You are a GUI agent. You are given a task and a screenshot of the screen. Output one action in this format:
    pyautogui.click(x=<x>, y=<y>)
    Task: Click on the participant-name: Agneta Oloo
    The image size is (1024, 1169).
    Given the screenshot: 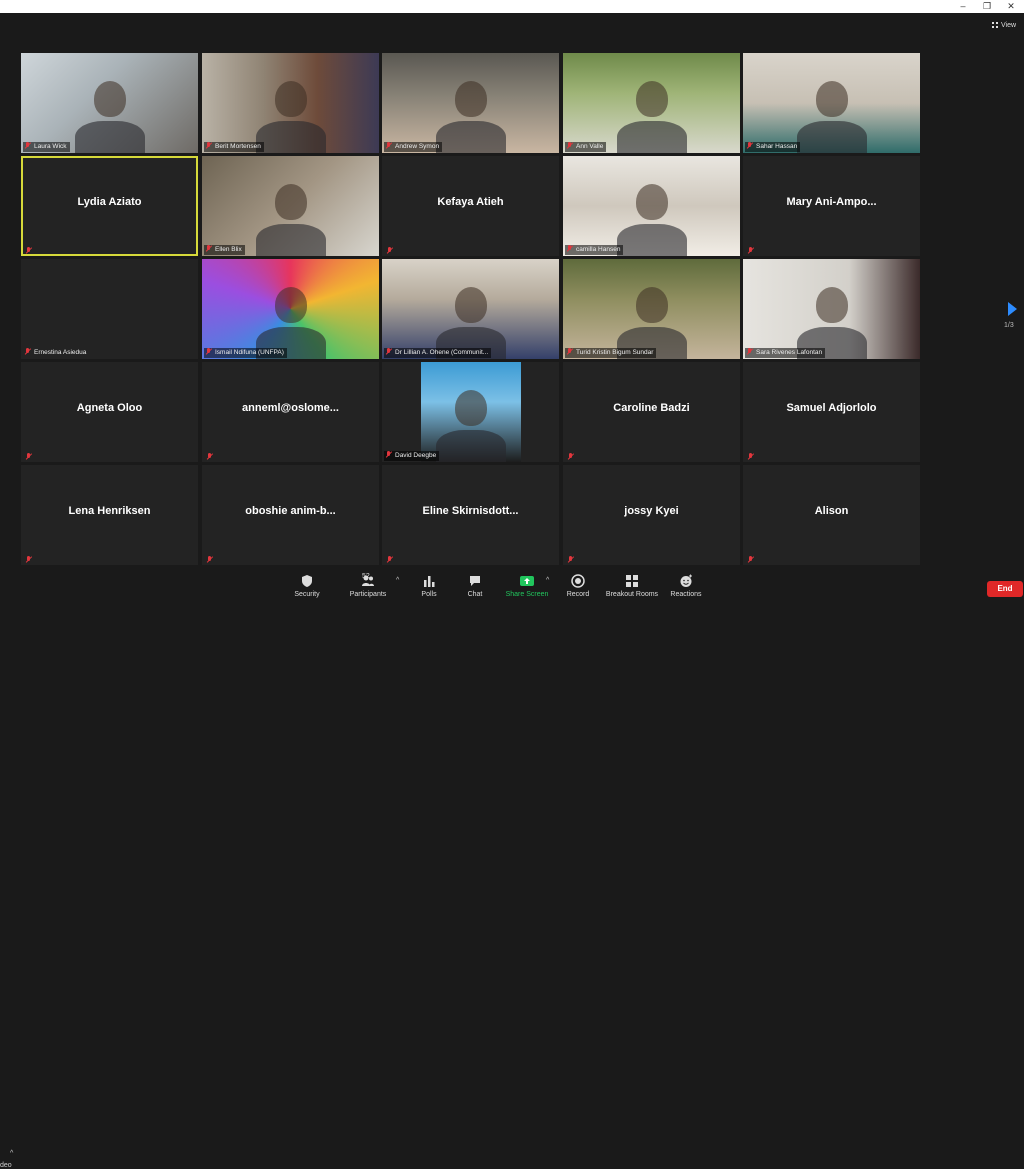 What is the action you would take?
    pyautogui.click(x=109, y=408)
    